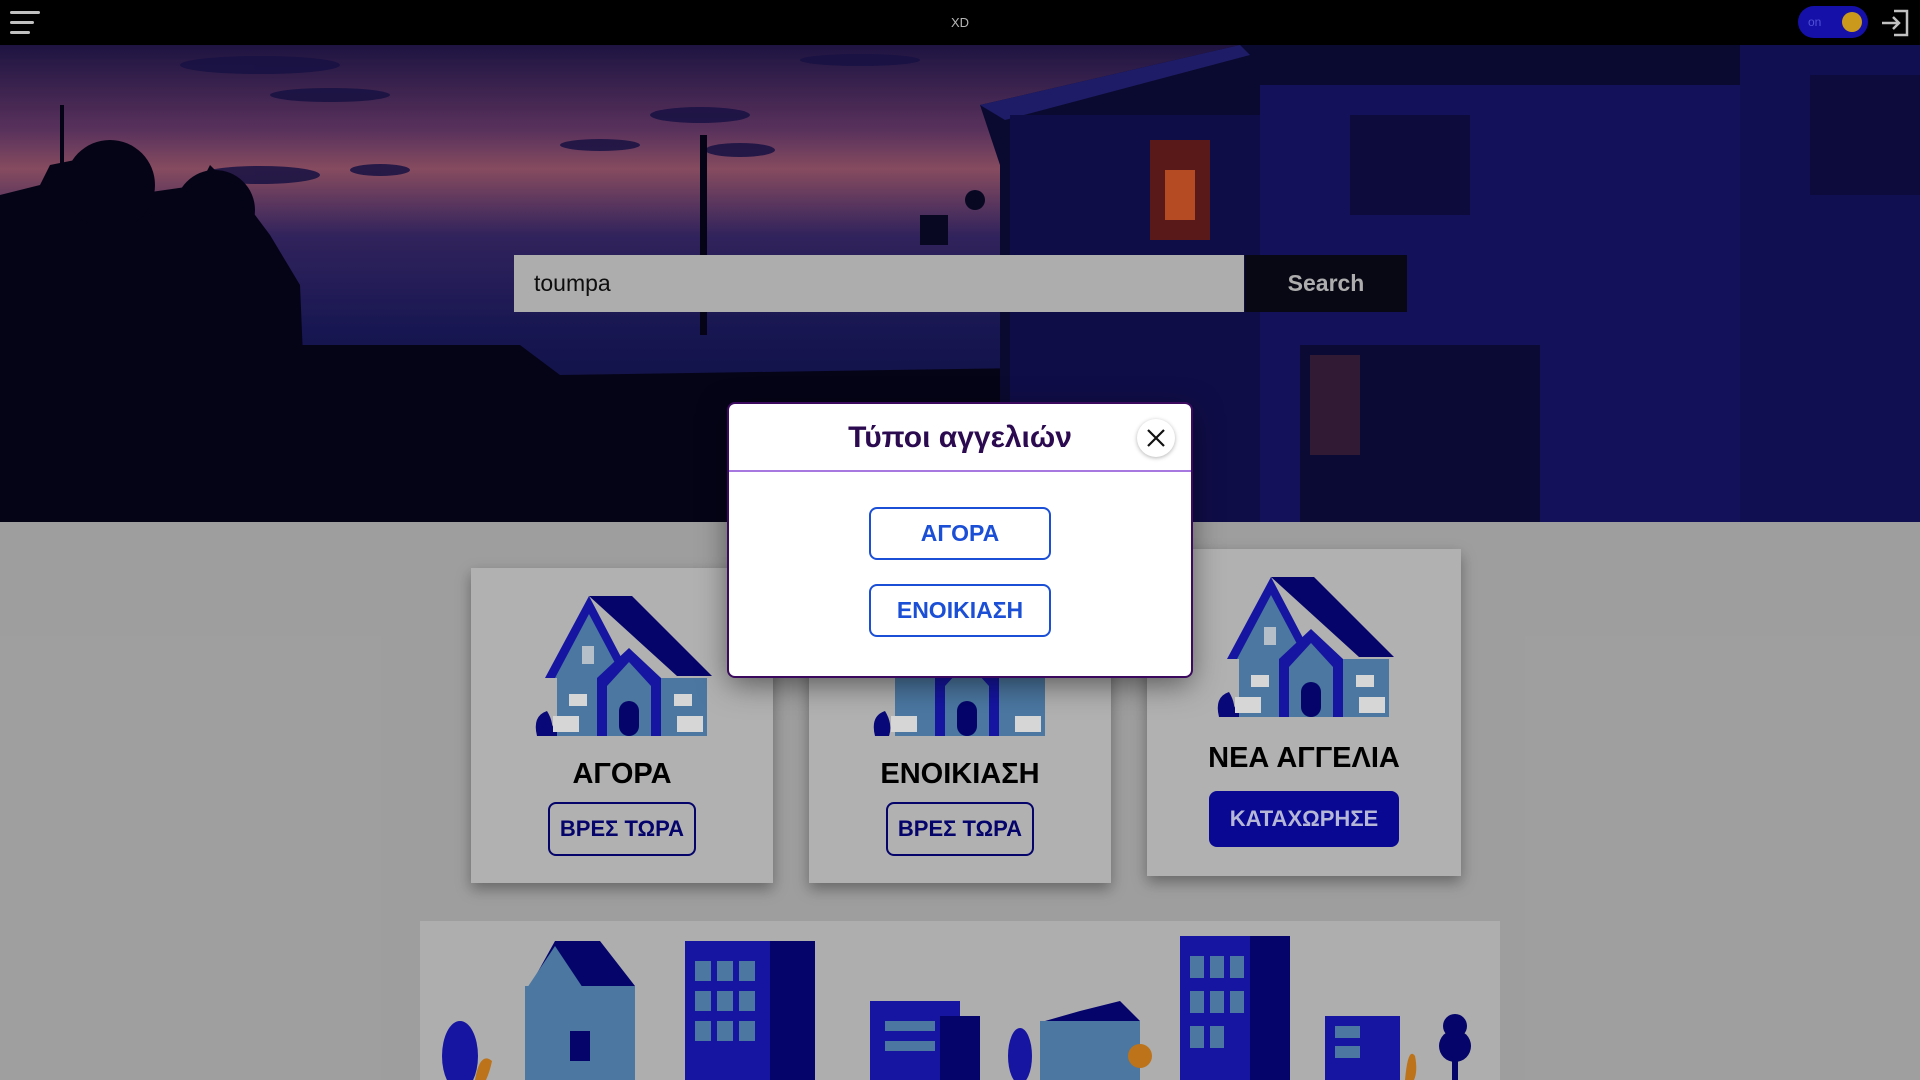 The height and width of the screenshot is (1080, 1920). I want to click on listing-types-modal: Τύποι αγγελιών ΑΓΟΡΑ ΕΝΟΙΚΙΑΣΗ, so click(960, 540).